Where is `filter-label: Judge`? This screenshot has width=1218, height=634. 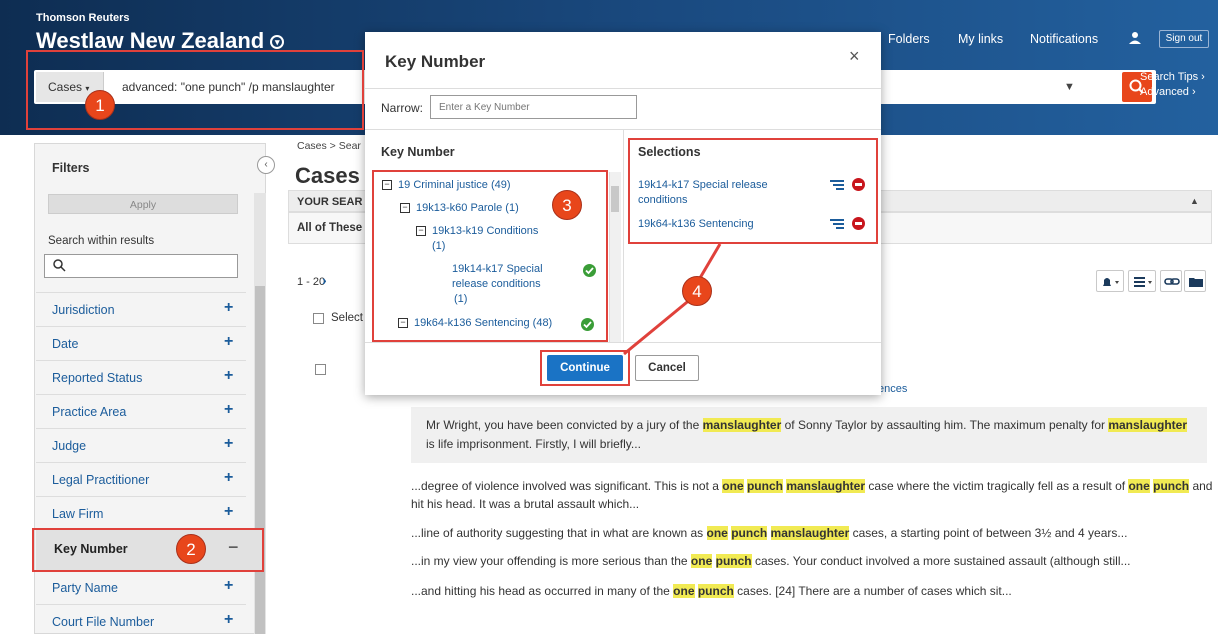
filter-label: Judge is located at coordinates (69, 446).